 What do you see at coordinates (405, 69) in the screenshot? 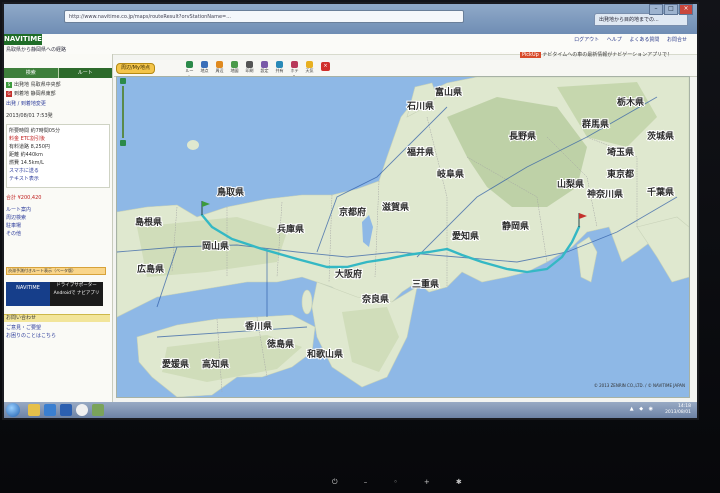
I see `map-toolbar: 周辺/My地点 ルート 地点 周辺 地図 印刷 設定 共有 ホテル 天気 ×` at bounding box center [405, 69].